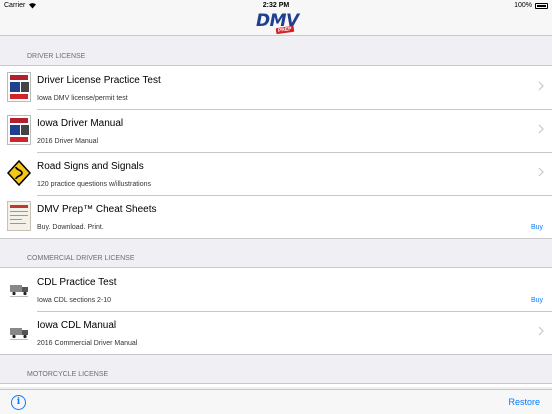 The image size is (552, 414). I want to click on row-iowa-driver-manual: Iowa Driver Manual 2016 Driver Manual, so click(276, 130).